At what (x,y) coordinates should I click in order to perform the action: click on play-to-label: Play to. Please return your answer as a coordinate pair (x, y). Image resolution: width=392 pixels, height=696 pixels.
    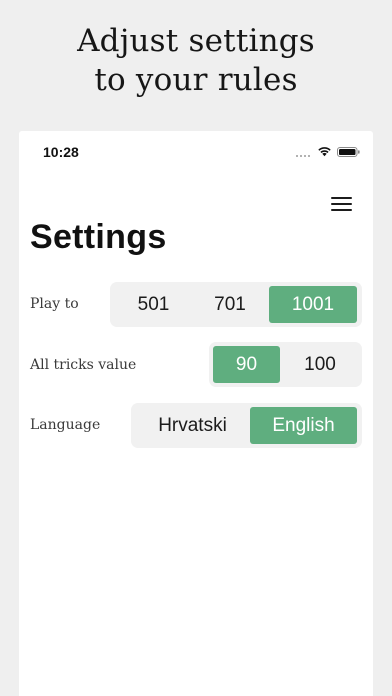
    Looking at the image, I should click on (54, 304).